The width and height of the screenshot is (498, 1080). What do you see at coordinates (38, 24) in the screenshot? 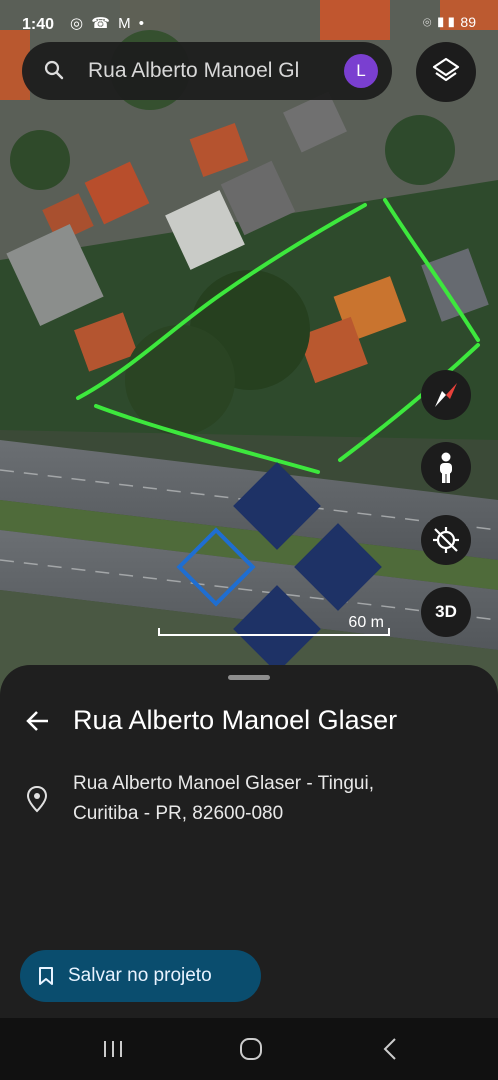
I see `status-time: 1:40` at bounding box center [38, 24].